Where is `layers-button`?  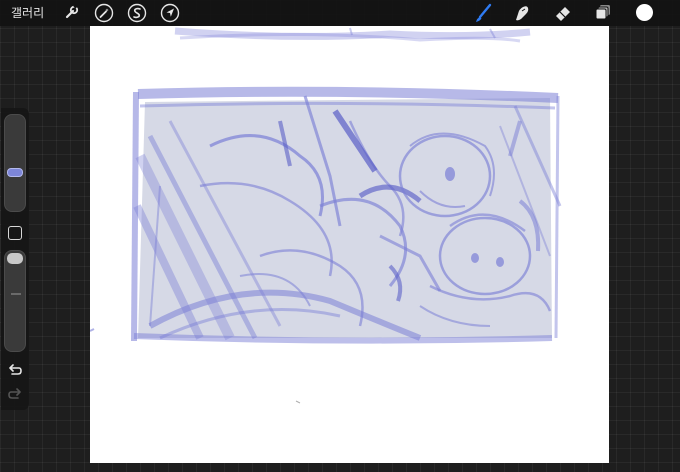
layers-button is located at coordinates (603, 13).